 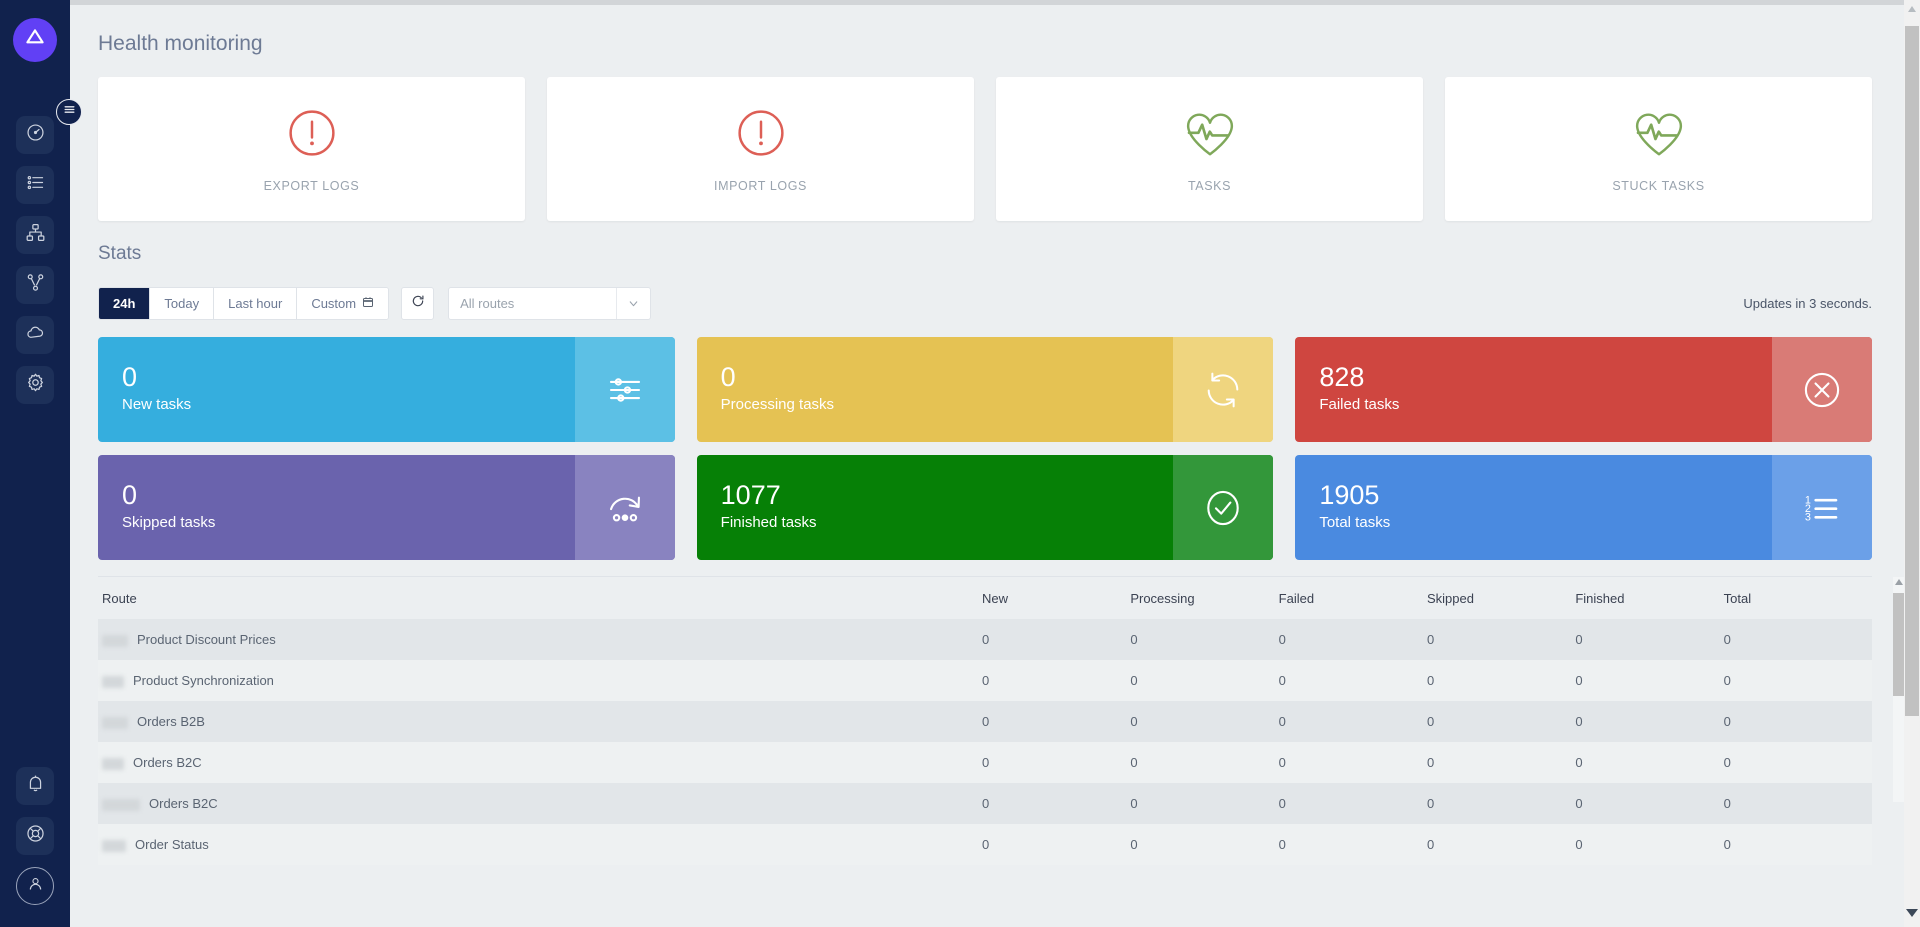 What do you see at coordinates (418, 303) in the screenshot?
I see `refresh-button` at bounding box center [418, 303].